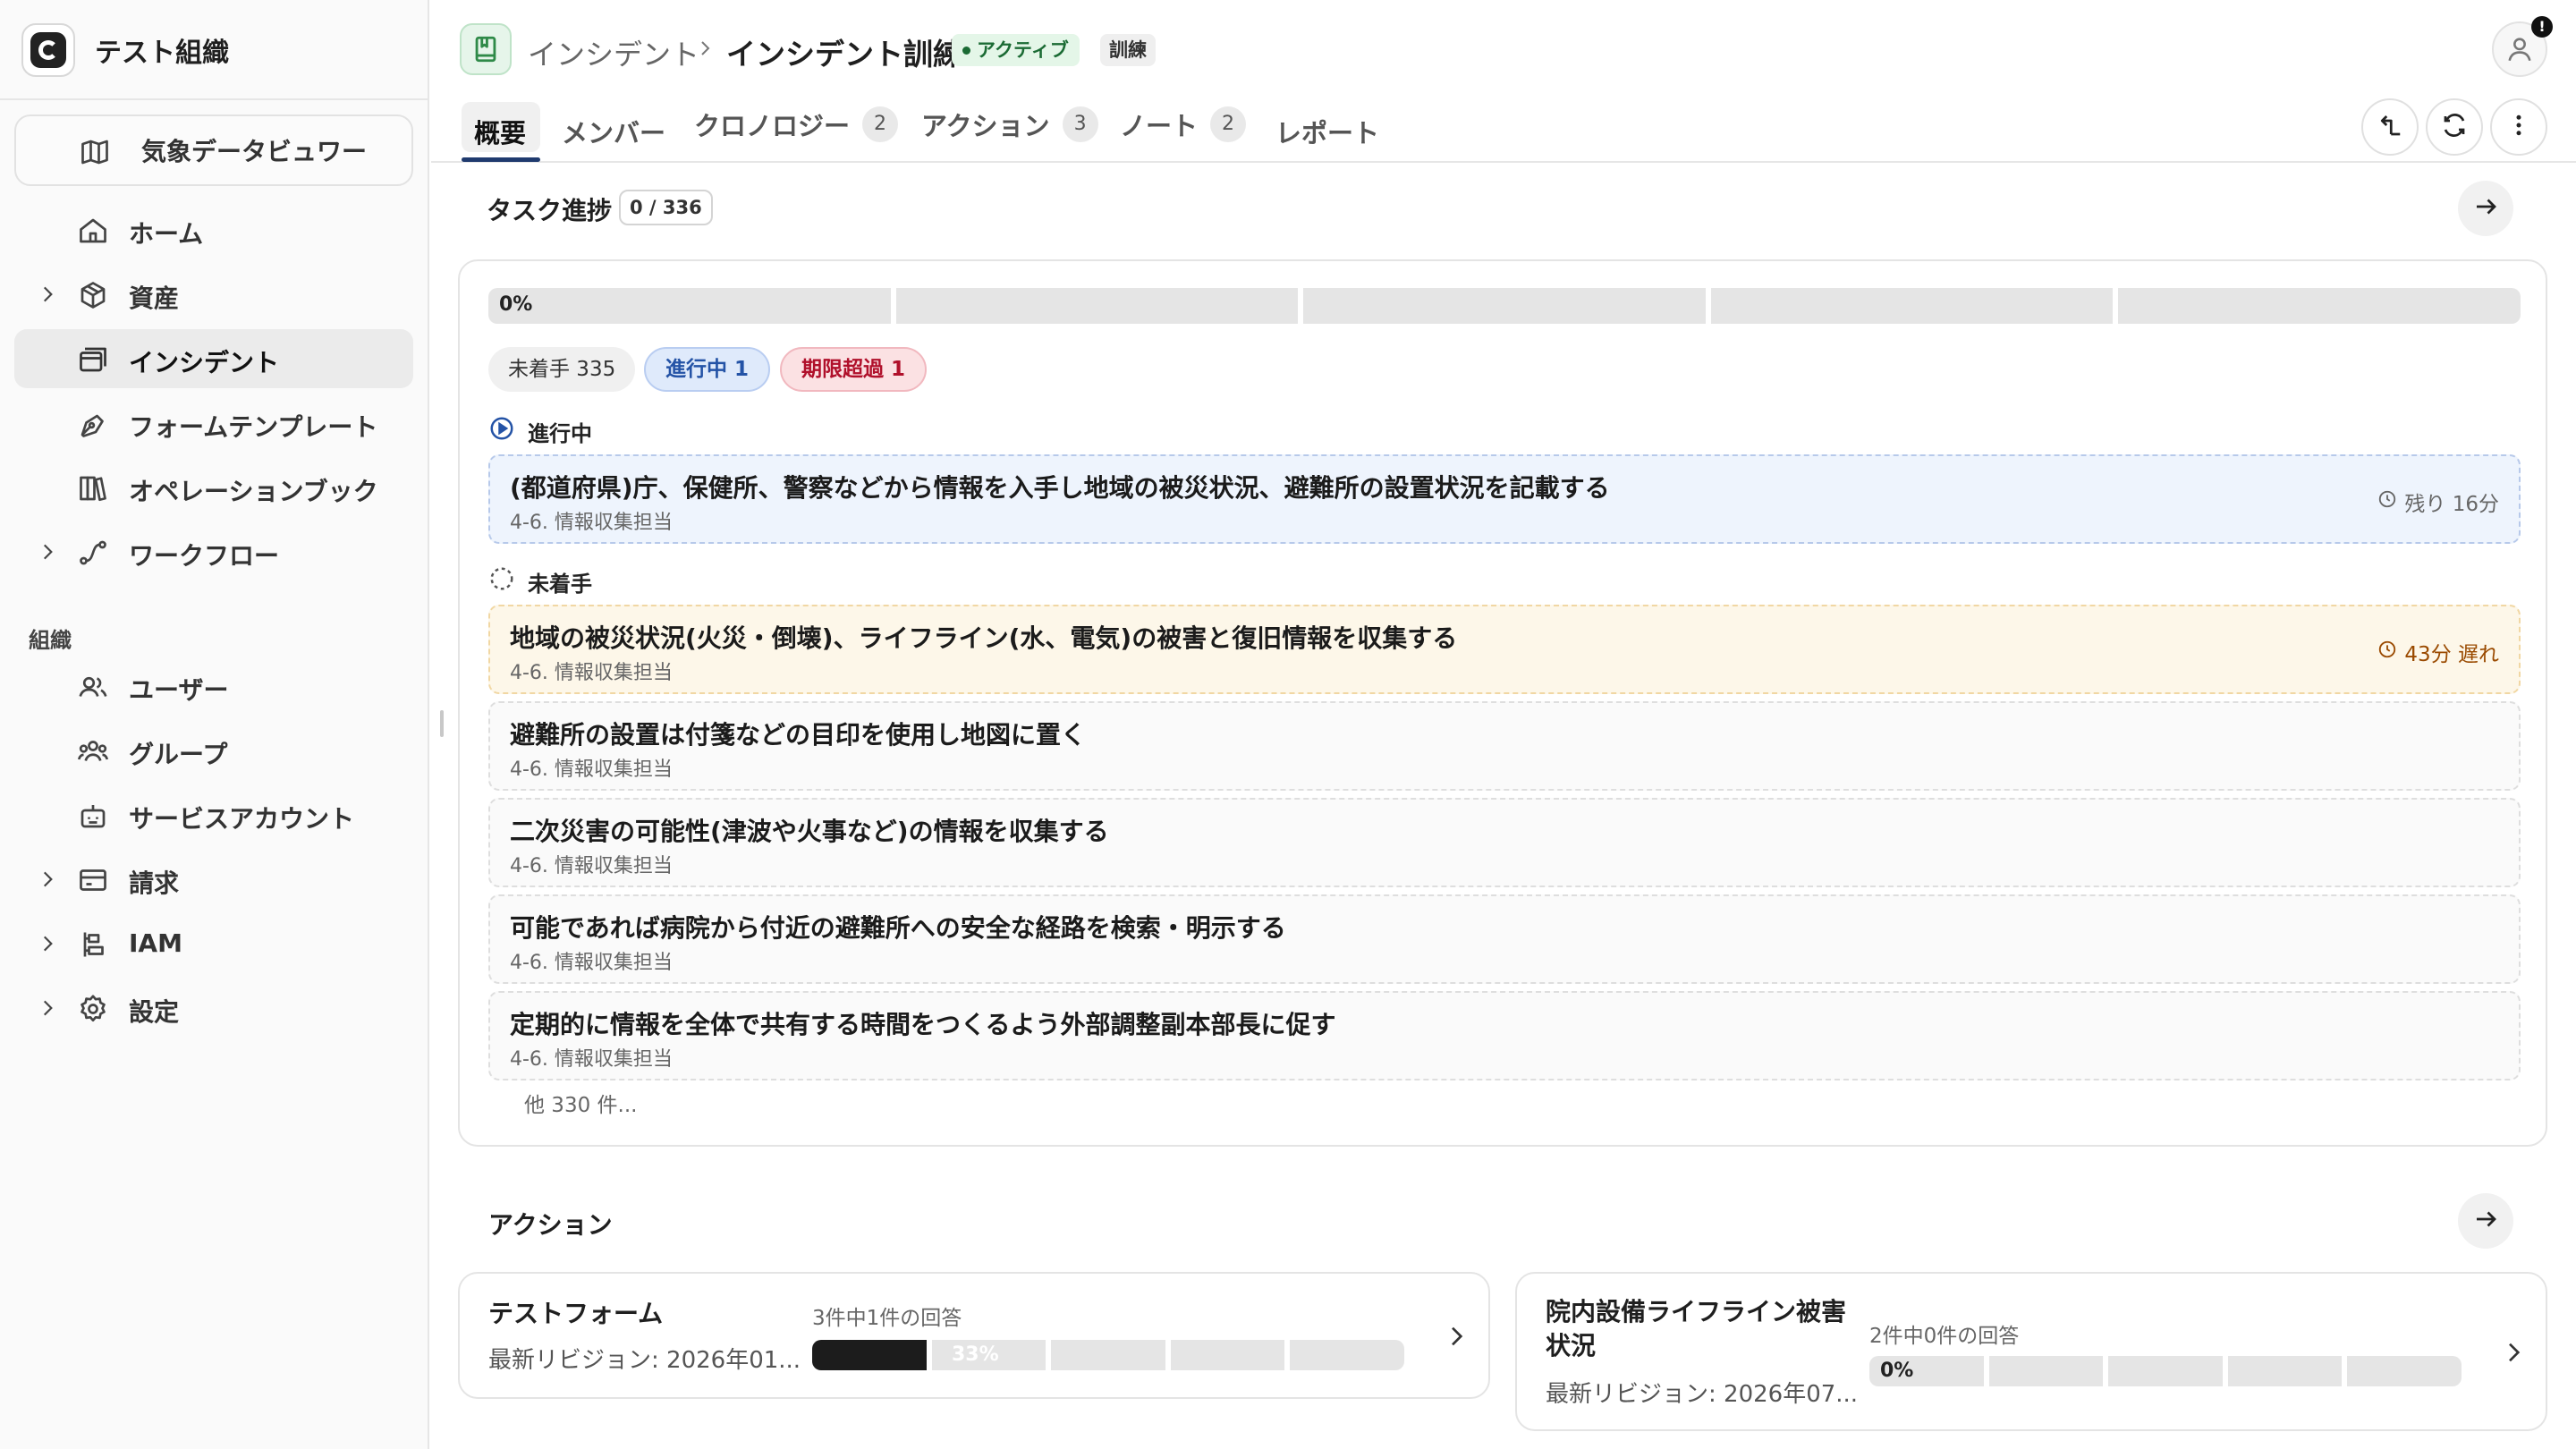 This screenshot has width=2576, height=1449. I want to click on weather-viewer-button: 気象データビュワー, so click(213, 150).